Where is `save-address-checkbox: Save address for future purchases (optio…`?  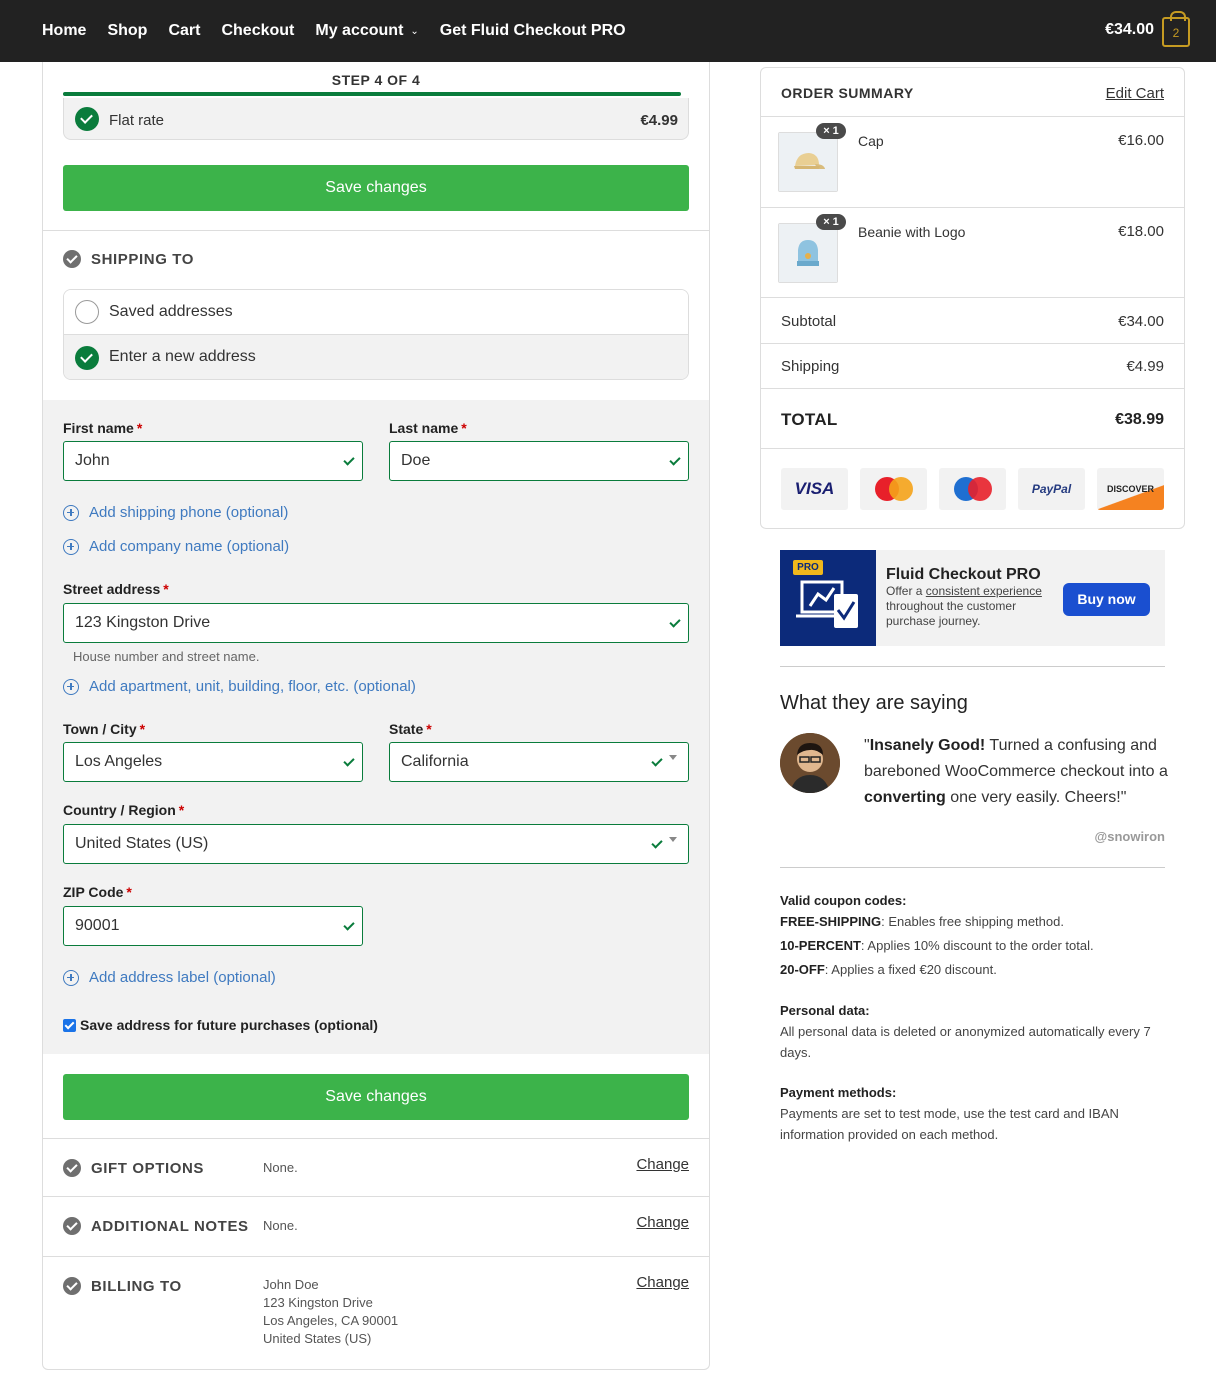 save-address-checkbox: Save address for future purchases (optio… is located at coordinates (220, 1025).